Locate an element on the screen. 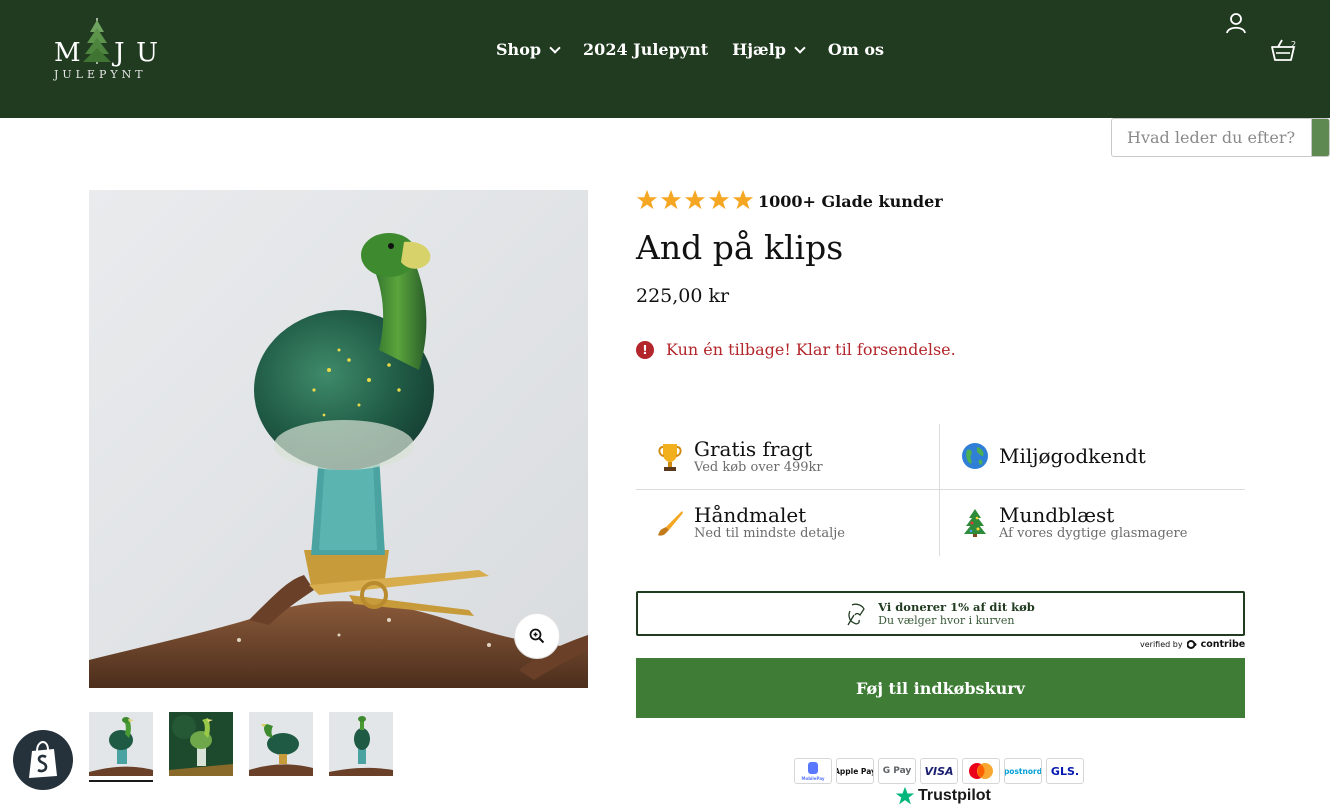 Image resolution: width=1330 pixels, height=805 pixels. paintbrush-icon is located at coordinates (670, 523).